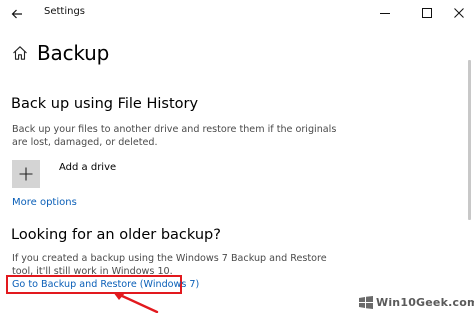 The image size is (474, 313). I want to click on page-title: Backup, so click(73, 53).